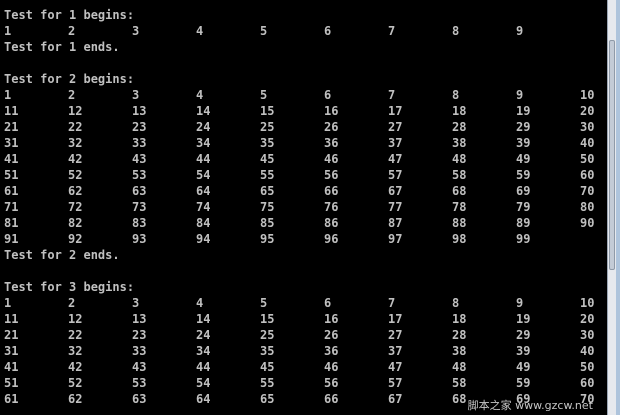  Describe the element at coordinates (459, 159) in the screenshot. I see `console-number-cell: 48` at that location.